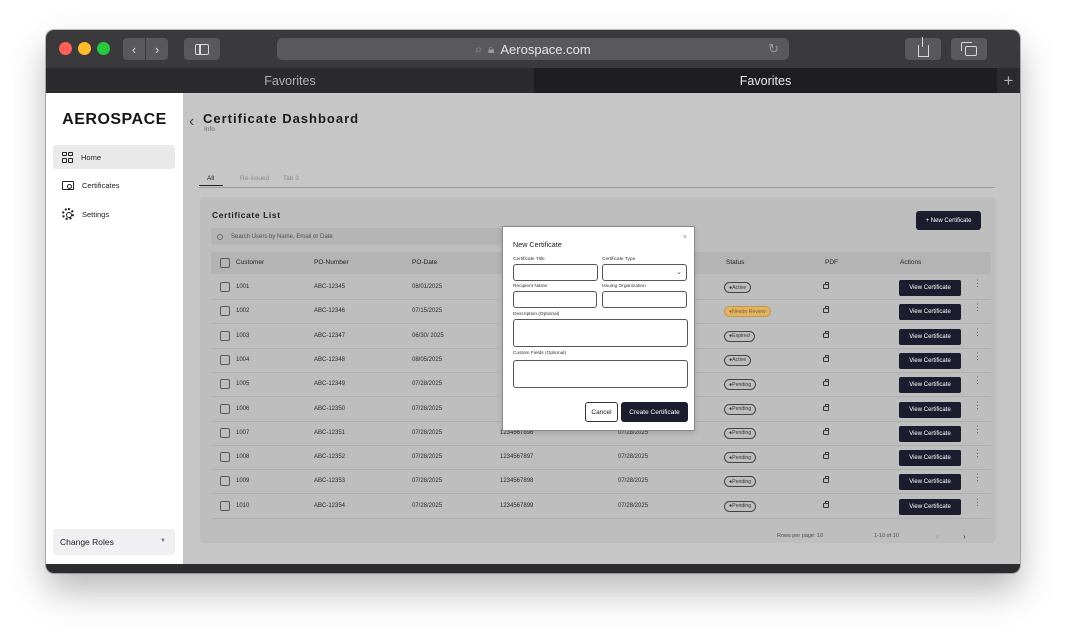 The height and width of the screenshot is (634, 1065). Describe the element at coordinates (644, 272) in the screenshot. I see `certificate-type-select: ⌄` at that location.